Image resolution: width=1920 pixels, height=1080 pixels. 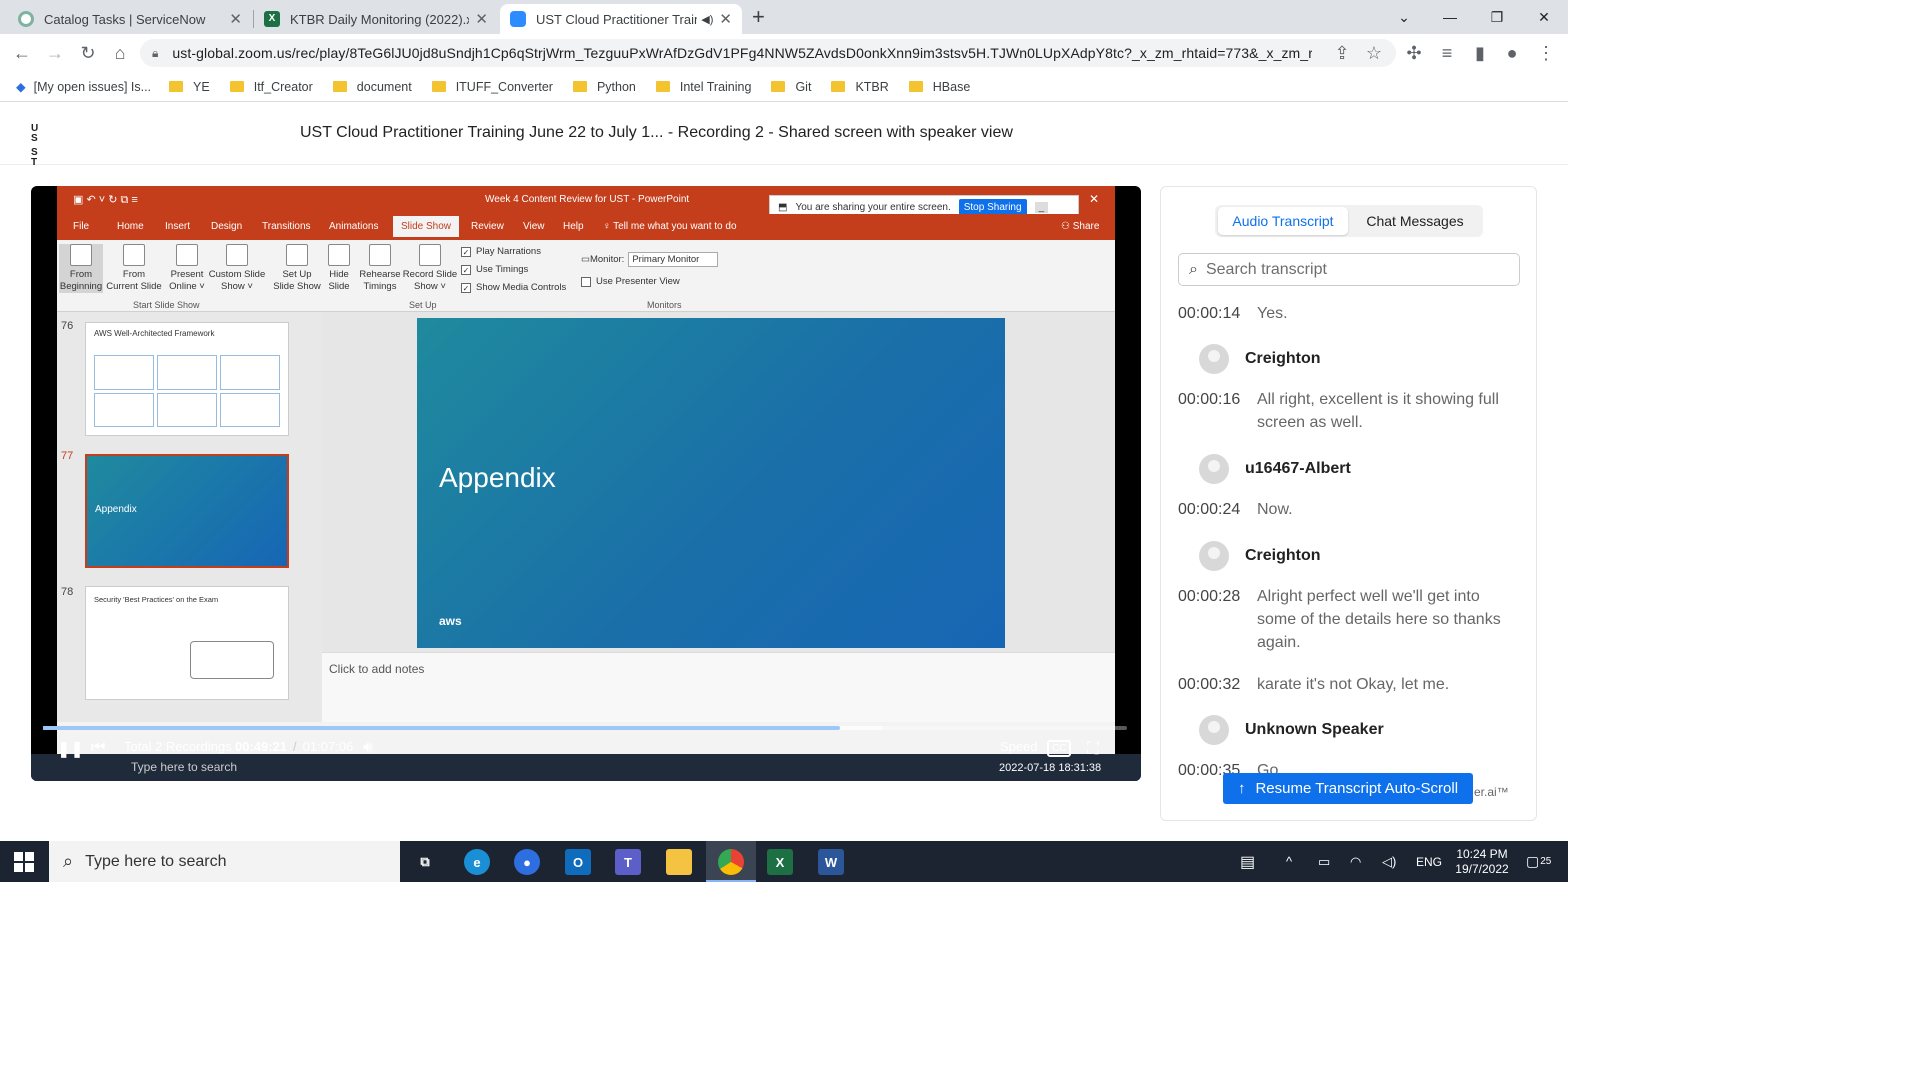 What do you see at coordinates (189, 87) in the screenshot?
I see `bookmark-folder: YE` at bounding box center [189, 87].